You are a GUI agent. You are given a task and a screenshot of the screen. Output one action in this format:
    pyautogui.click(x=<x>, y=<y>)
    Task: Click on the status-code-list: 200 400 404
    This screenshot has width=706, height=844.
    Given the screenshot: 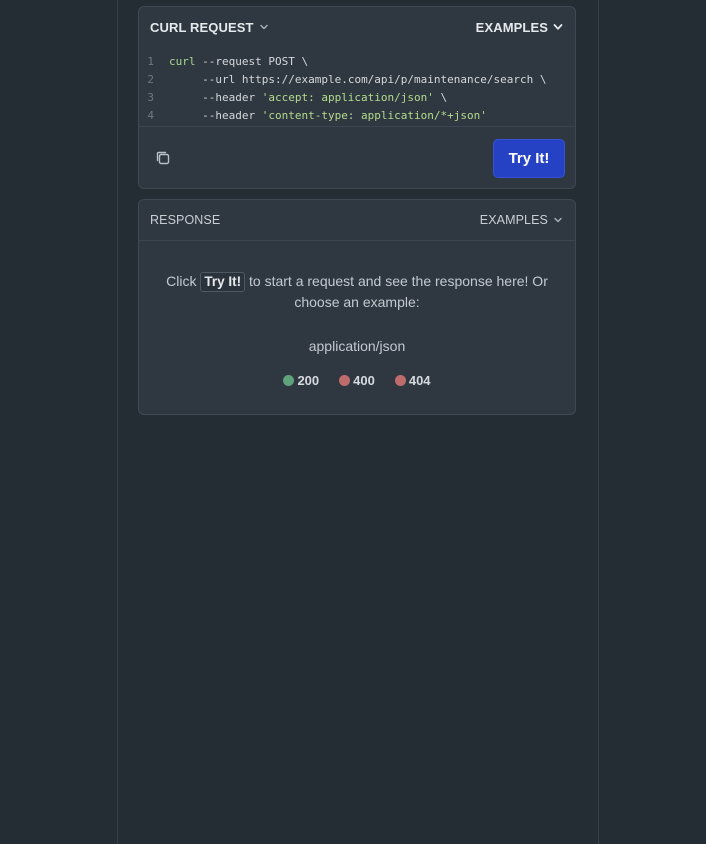 What is the action you would take?
    pyautogui.click(x=357, y=380)
    